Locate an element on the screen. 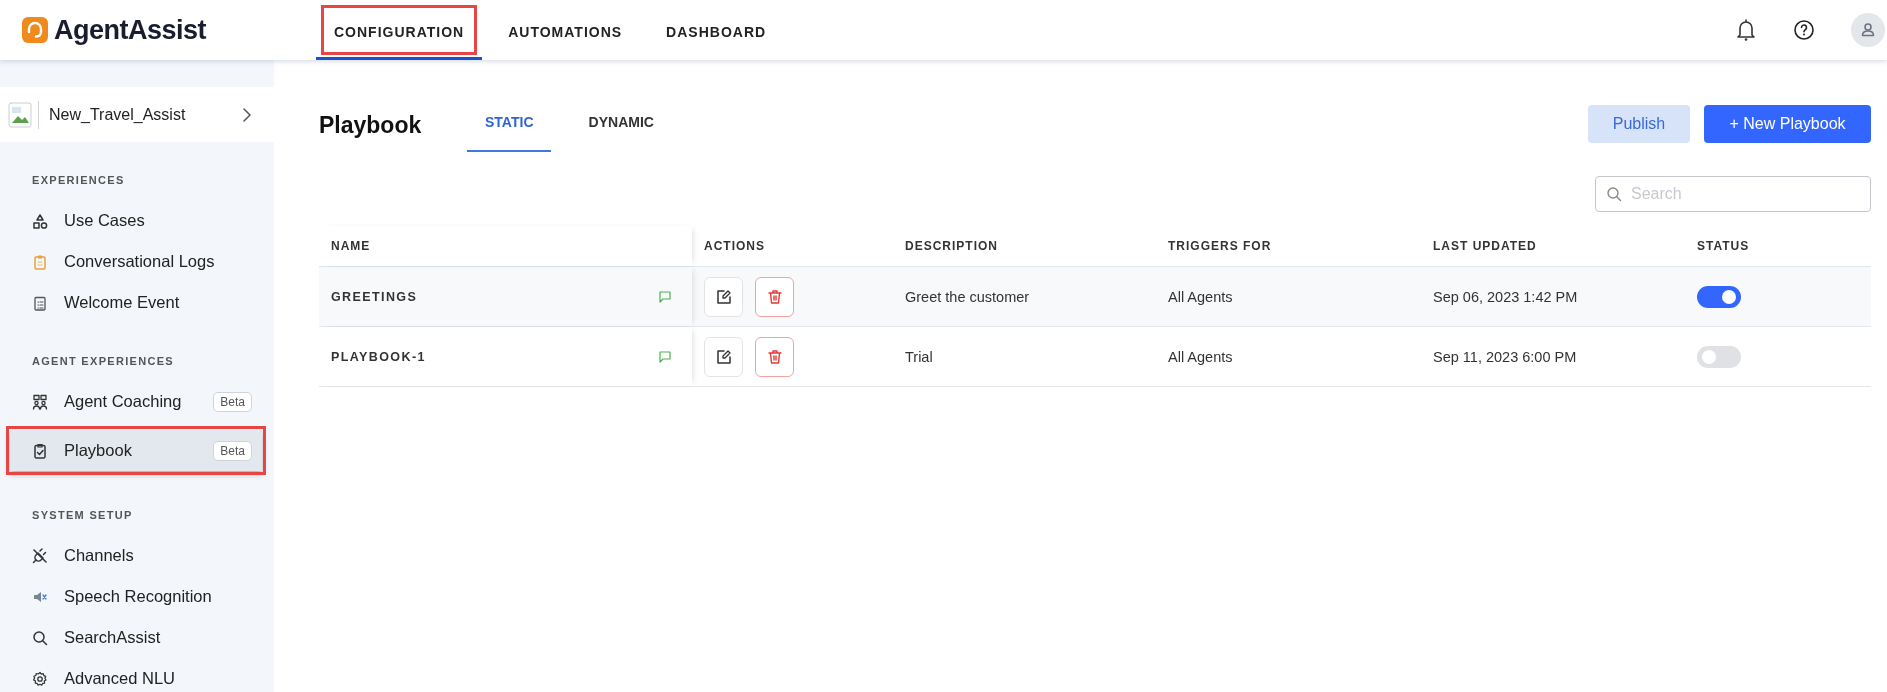 The image size is (1887, 692). sidebar-item: Welcome Event is located at coordinates (136, 302).